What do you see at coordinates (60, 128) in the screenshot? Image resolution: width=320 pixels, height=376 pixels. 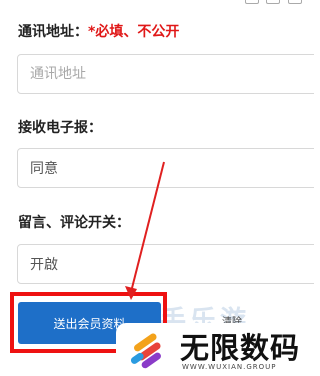 I see `newsletter-label: 接收电子报：` at bounding box center [60, 128].